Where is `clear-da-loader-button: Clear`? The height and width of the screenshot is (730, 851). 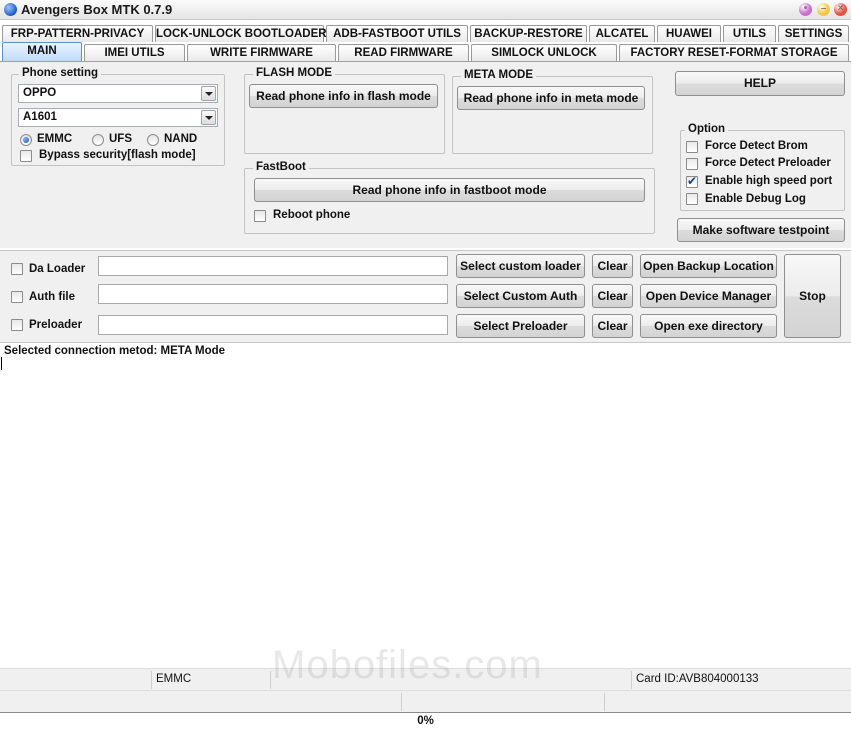
clear-da-loader-button: Clear is located at coordinates (612, 266).